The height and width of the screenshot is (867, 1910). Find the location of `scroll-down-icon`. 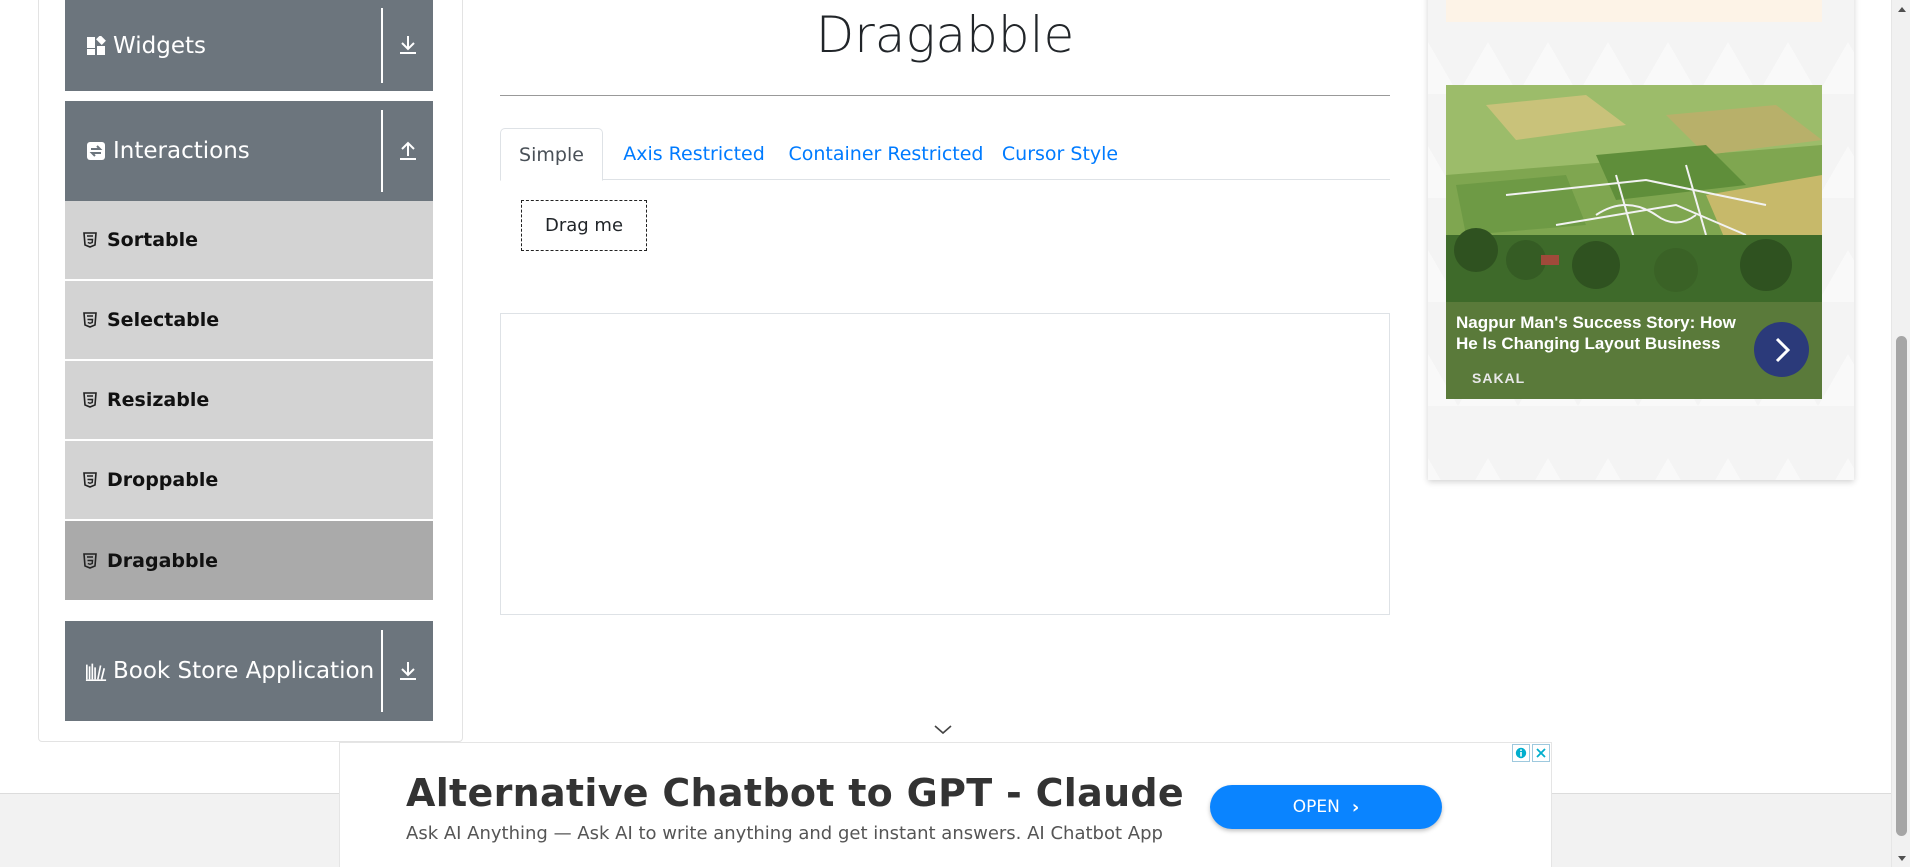

scroll-down-icon is located at coordinates (1901, 858).